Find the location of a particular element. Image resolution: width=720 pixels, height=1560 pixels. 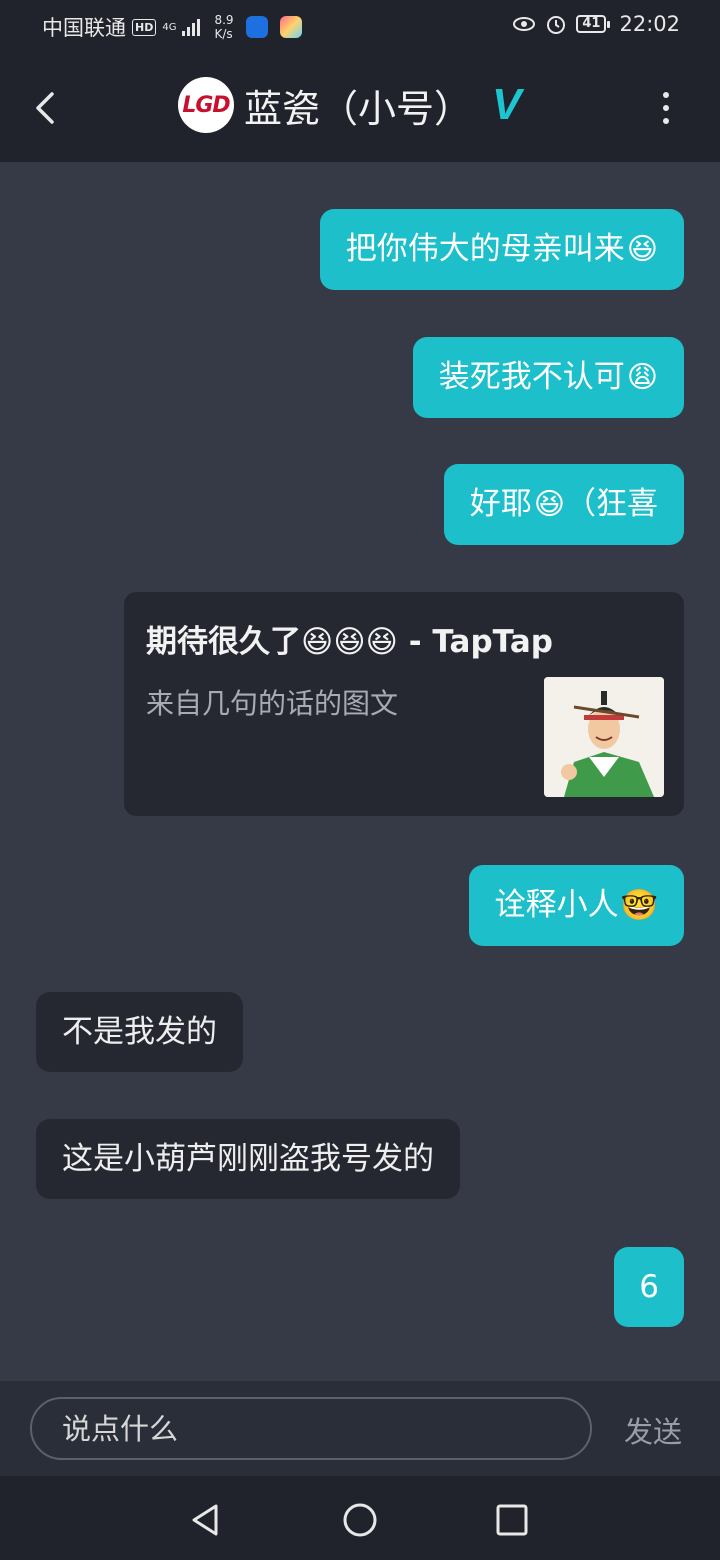

message-text: 好耶 is located at coordinates (500, 504).